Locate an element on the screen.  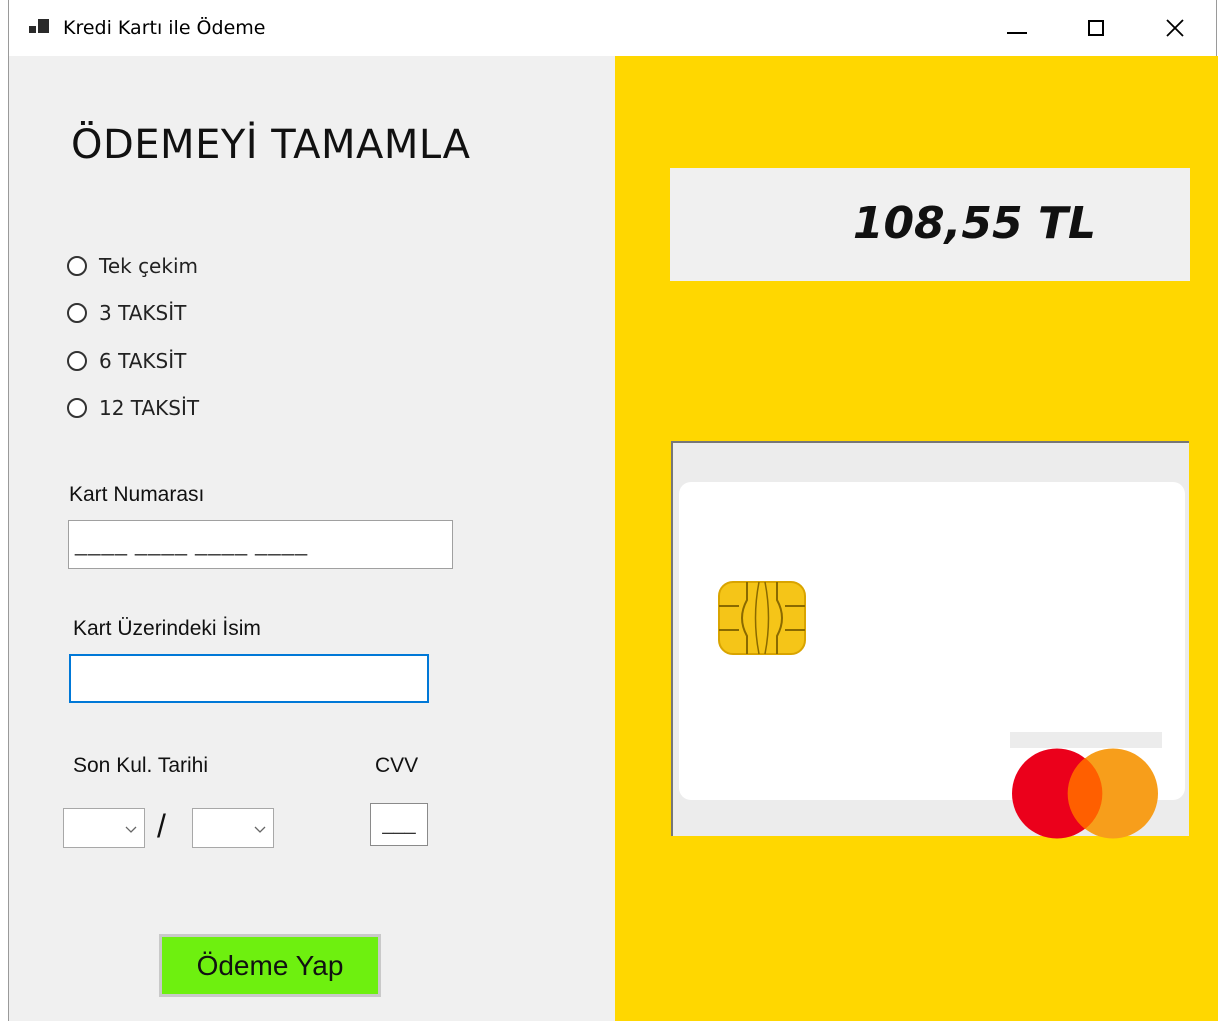
radio-12-taksit: 12 TAKSİT is located at coordinates (133, 408).